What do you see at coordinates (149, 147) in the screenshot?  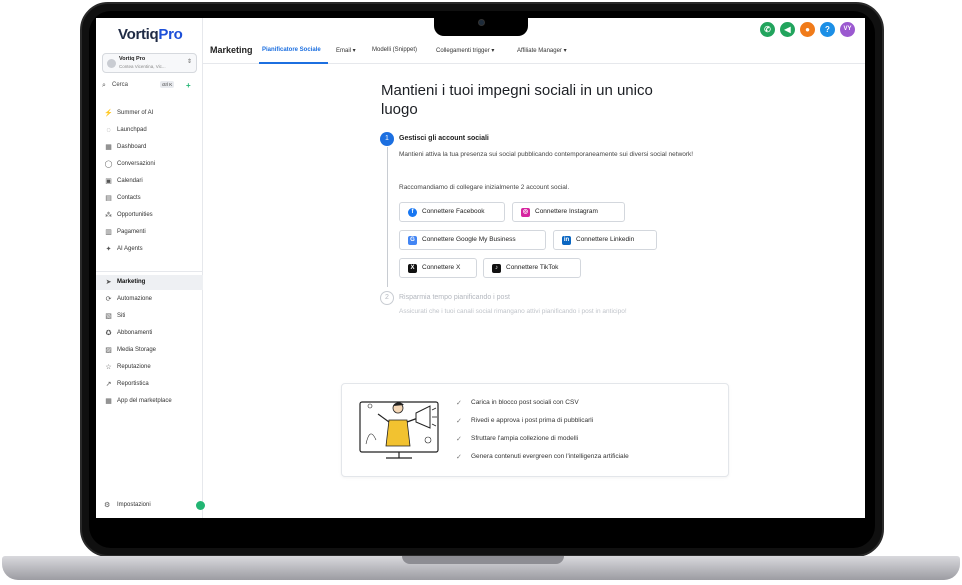 I see `sidebar-item-dashboard: ▦ Dashboard` at bounding box center [149, 147].